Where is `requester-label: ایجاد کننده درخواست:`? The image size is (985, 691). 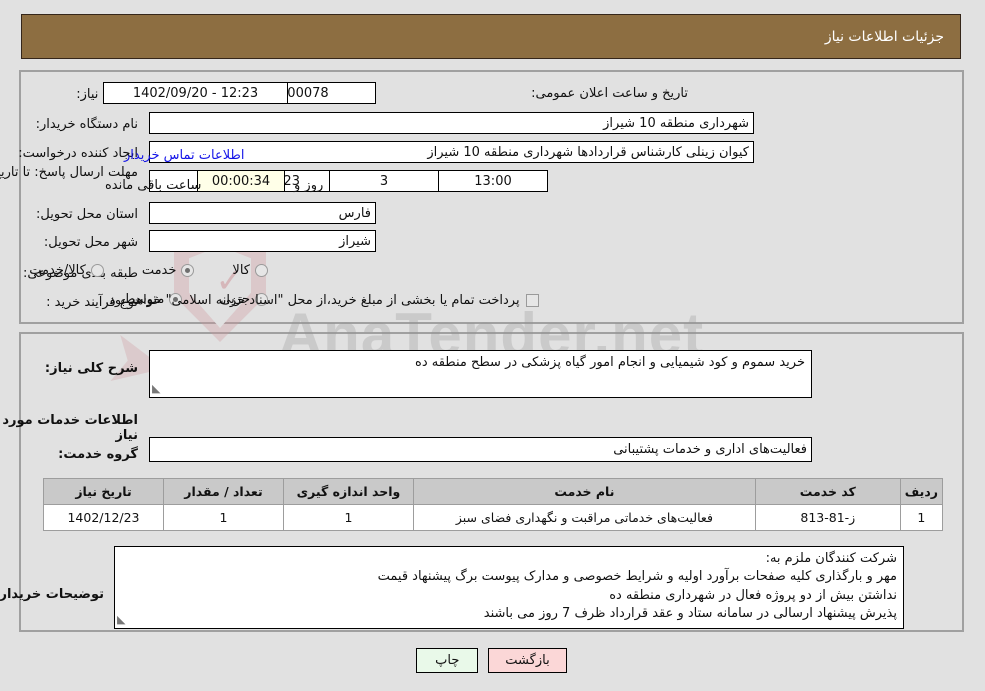 requester-label: ایجاد کننده درخواست: is located at coordinates (79, 154).